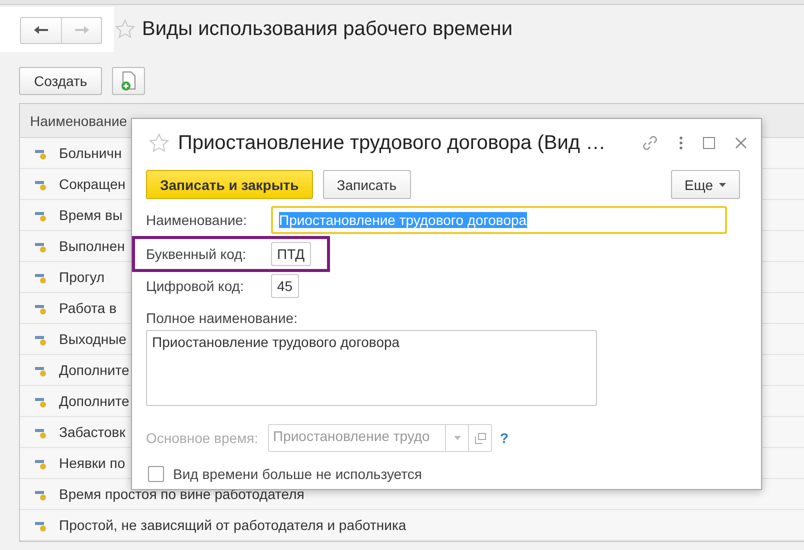  I want to click on field-label: Основное время:, so click(203, 438).